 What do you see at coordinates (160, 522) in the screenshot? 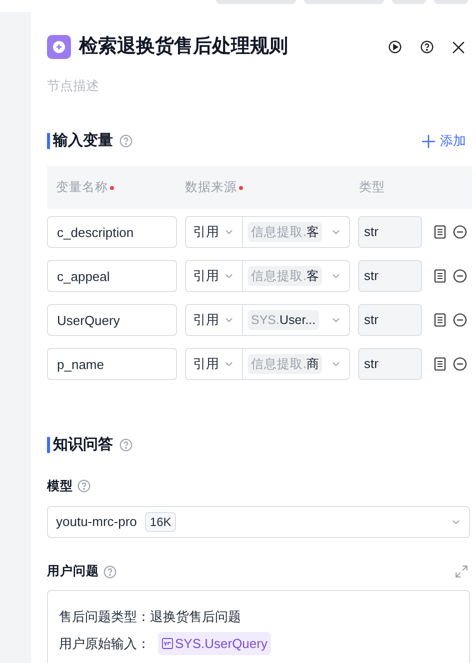
I see `context-badge: 16K` at bounding box center [160, 522].